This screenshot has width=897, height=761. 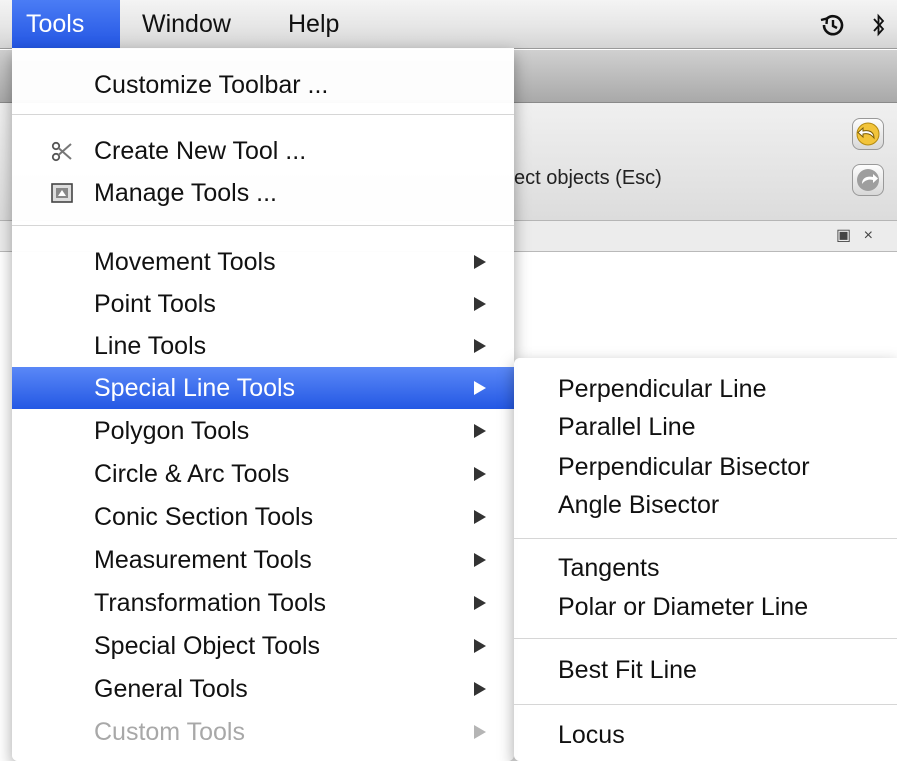 I want to click on menu-item-line-tools: Line Tools, so click(x=263, y=346).